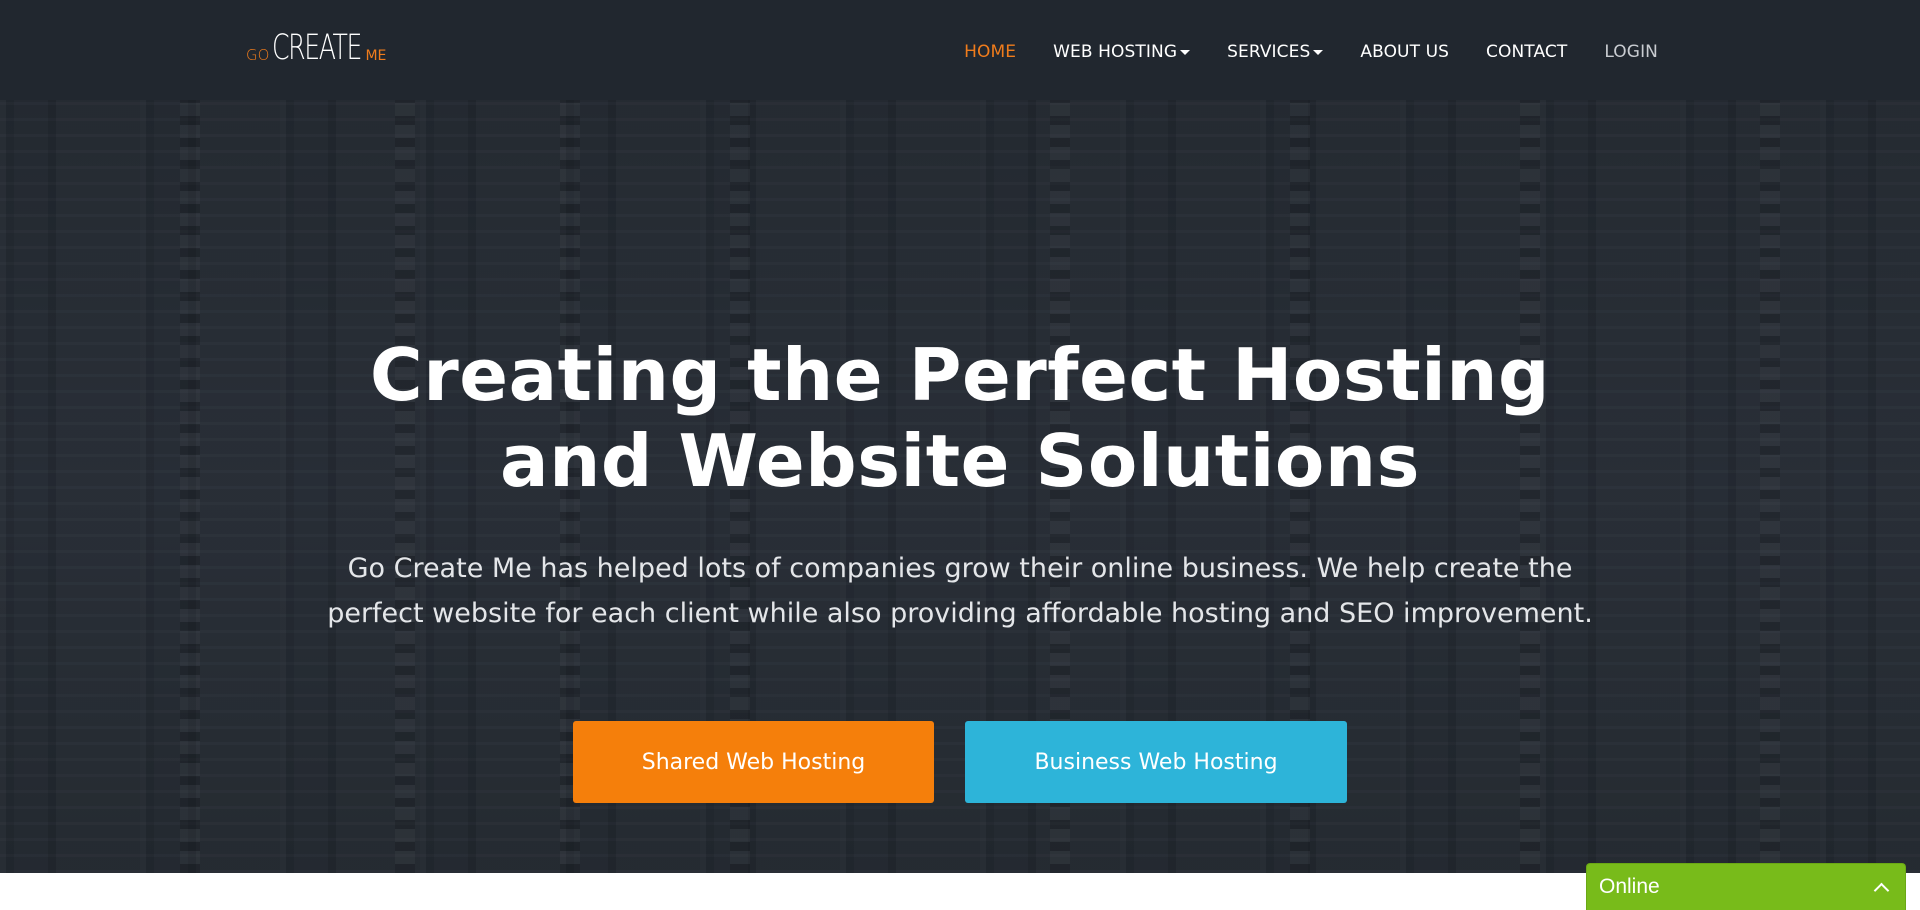 Image resolution: width=1920 pixels, height=910 pixels. I want to click on hero-title-line2: and Website Solutions, so click(960, 461).